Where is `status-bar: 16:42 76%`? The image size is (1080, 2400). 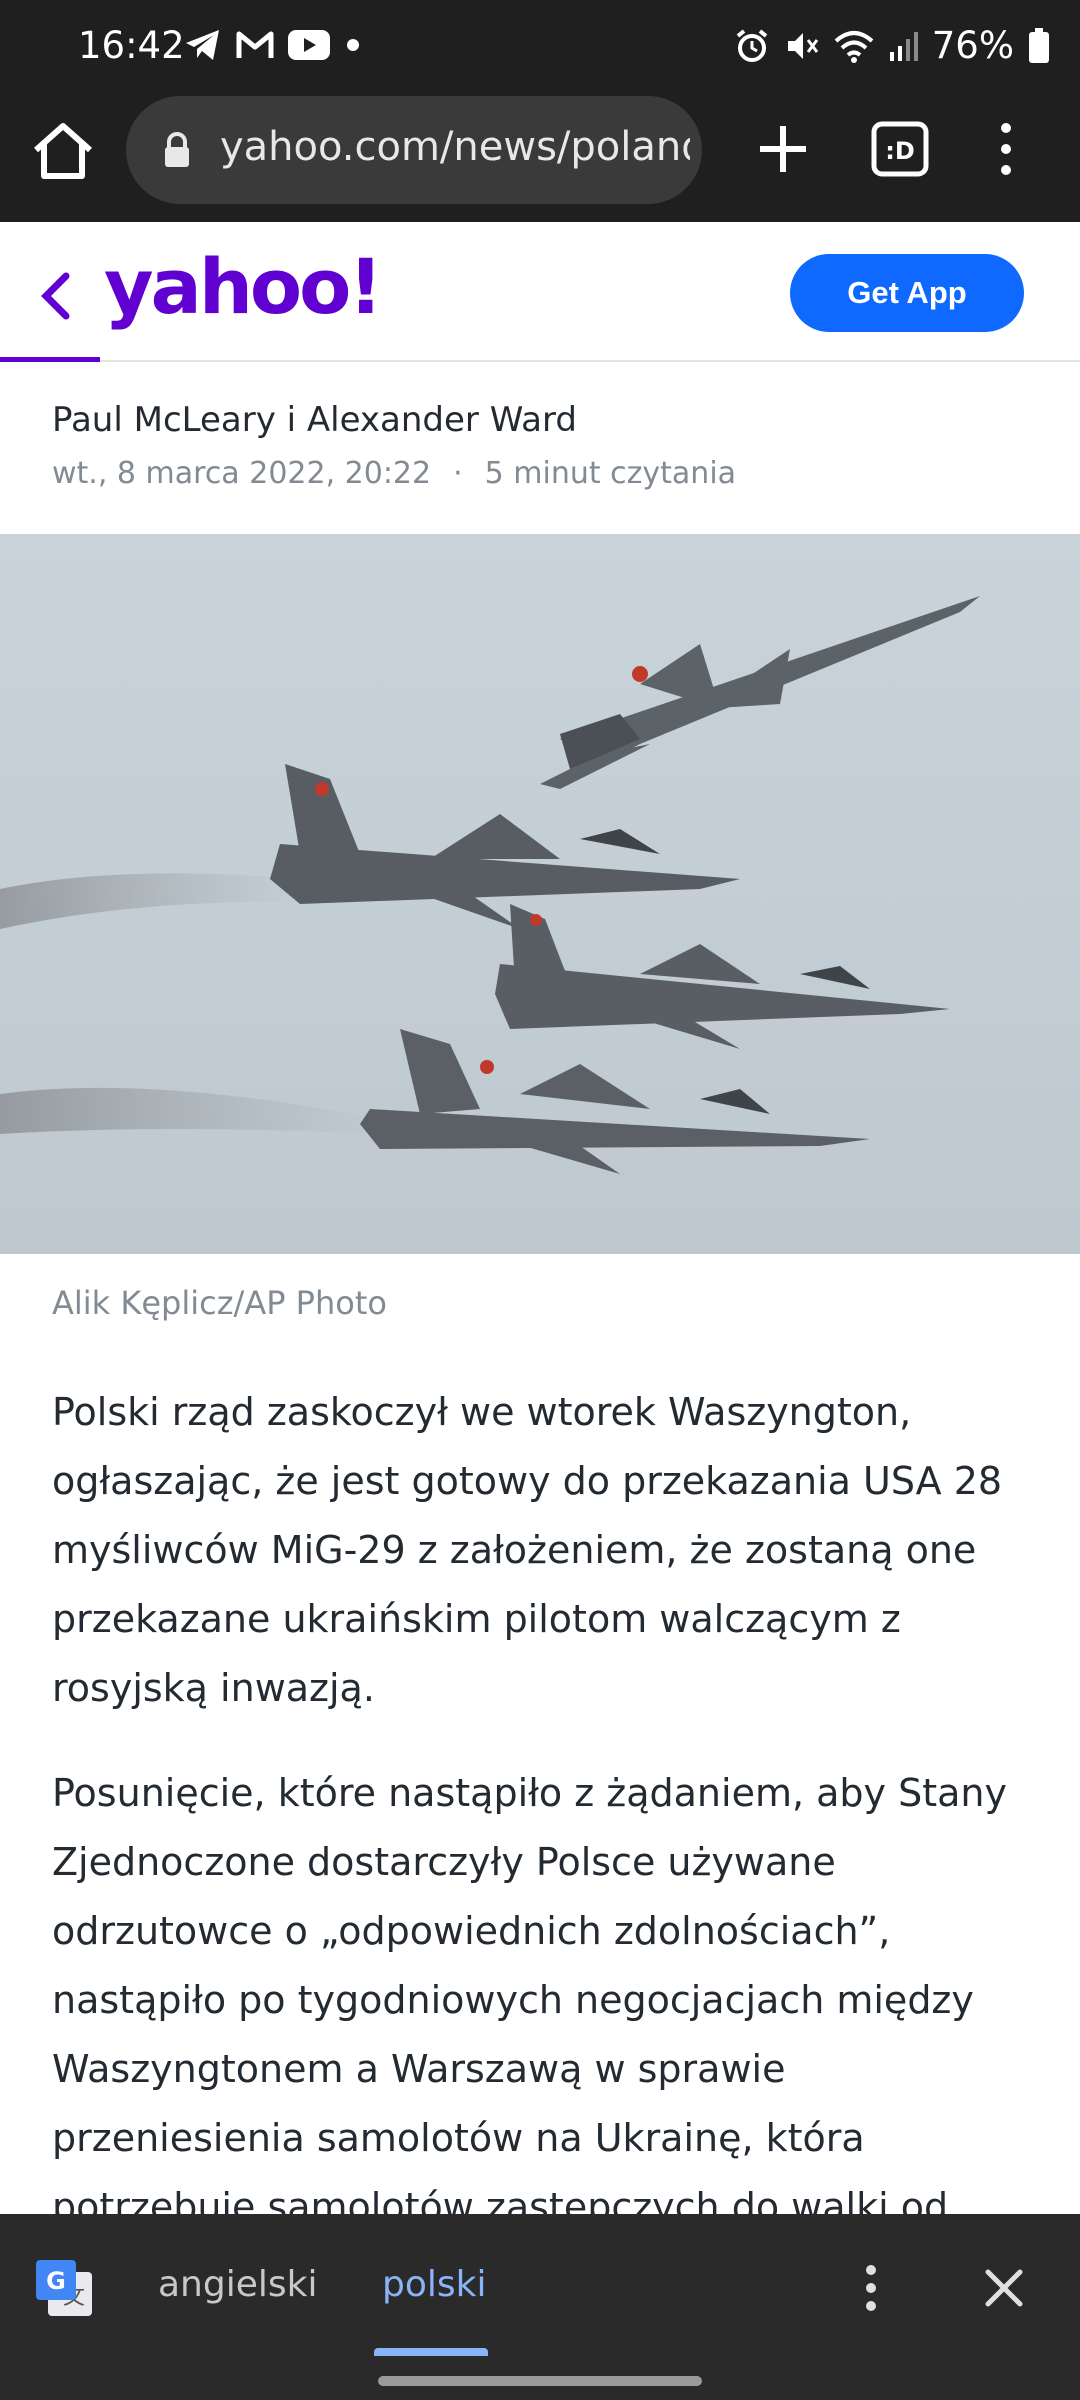 status-bar: 16:42 76% is located at coordinates (540, 46).